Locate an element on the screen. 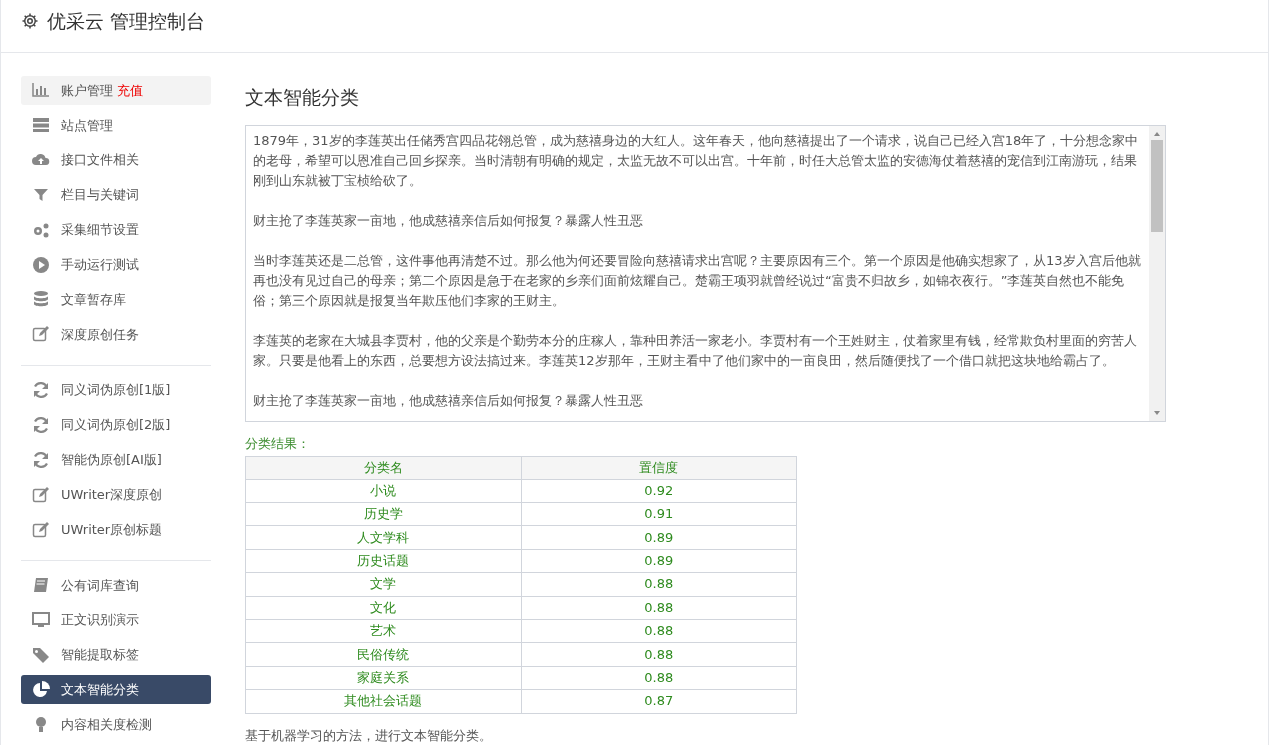  sidebar-item: 手动运行测试 is located at coordinates (116, 265).